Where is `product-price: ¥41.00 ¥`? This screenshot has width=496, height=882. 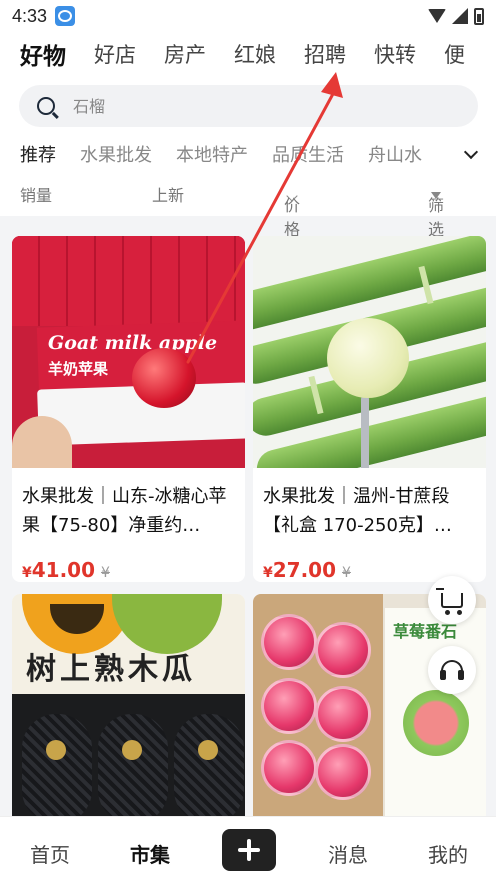 product-price: ¥41.00 ¥ is located at coordinates (128, 564).